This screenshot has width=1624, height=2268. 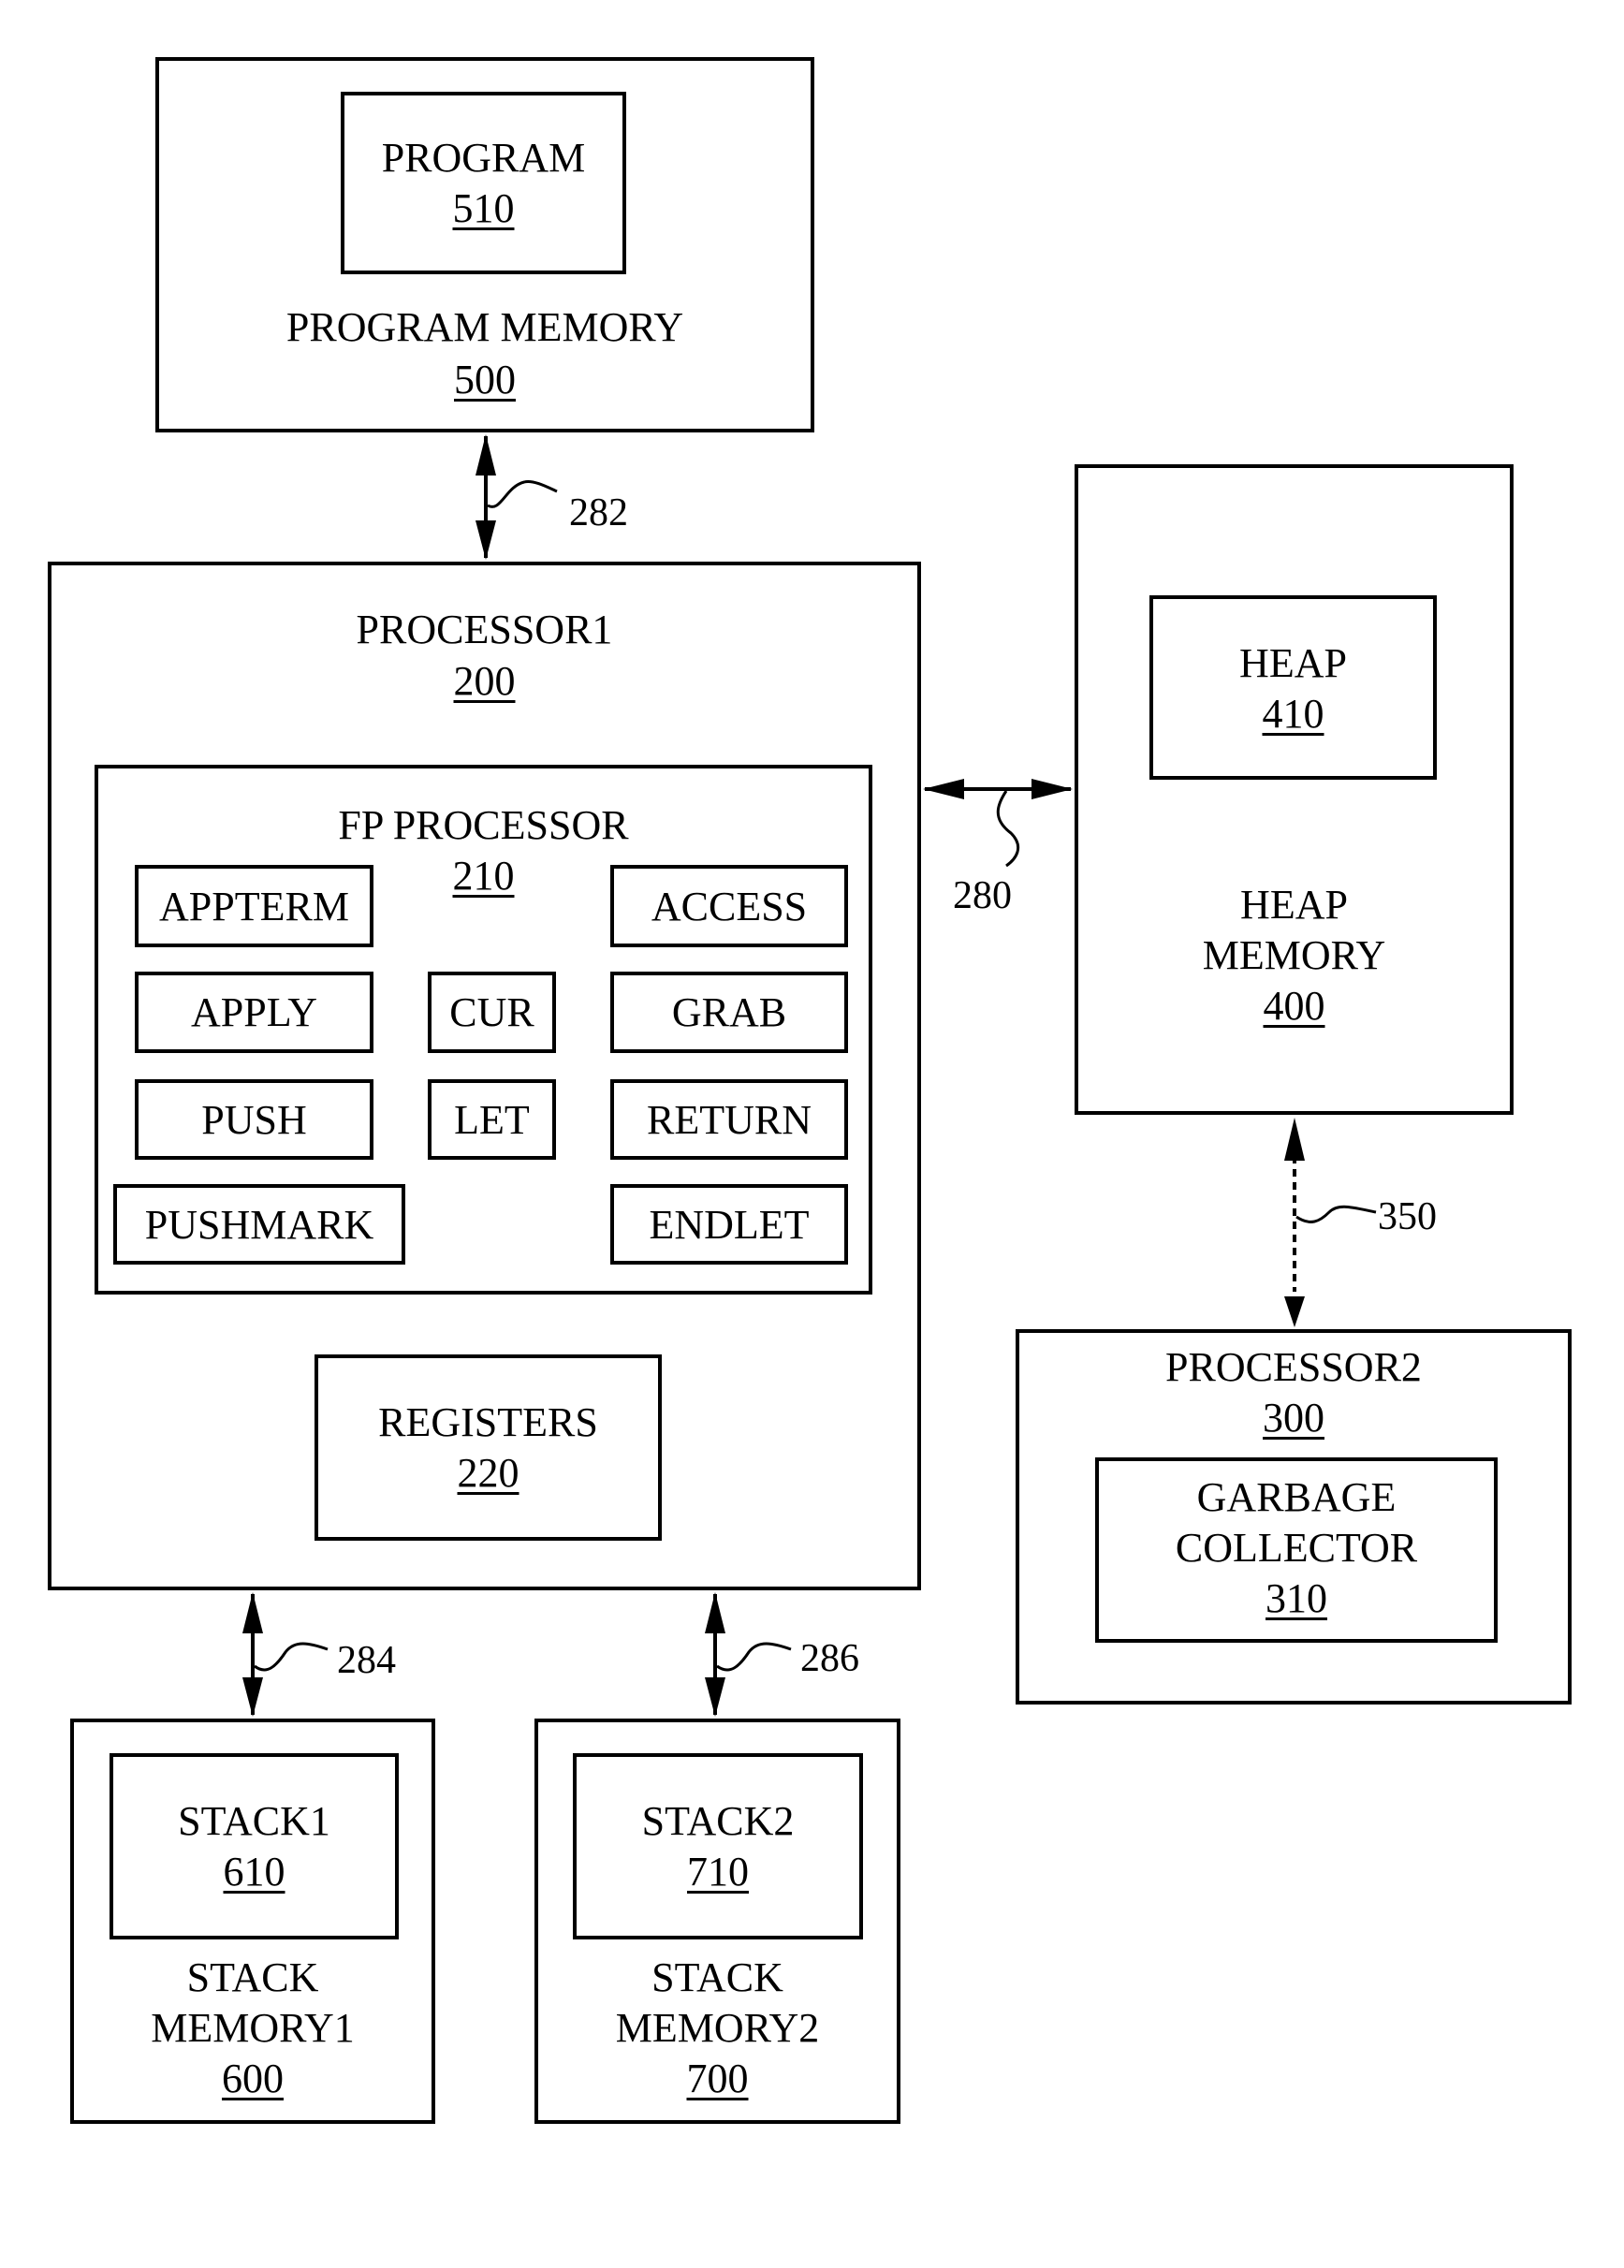 I want to click on heap-memory-label-line1: HEAP, so click(x=1294, y=905).